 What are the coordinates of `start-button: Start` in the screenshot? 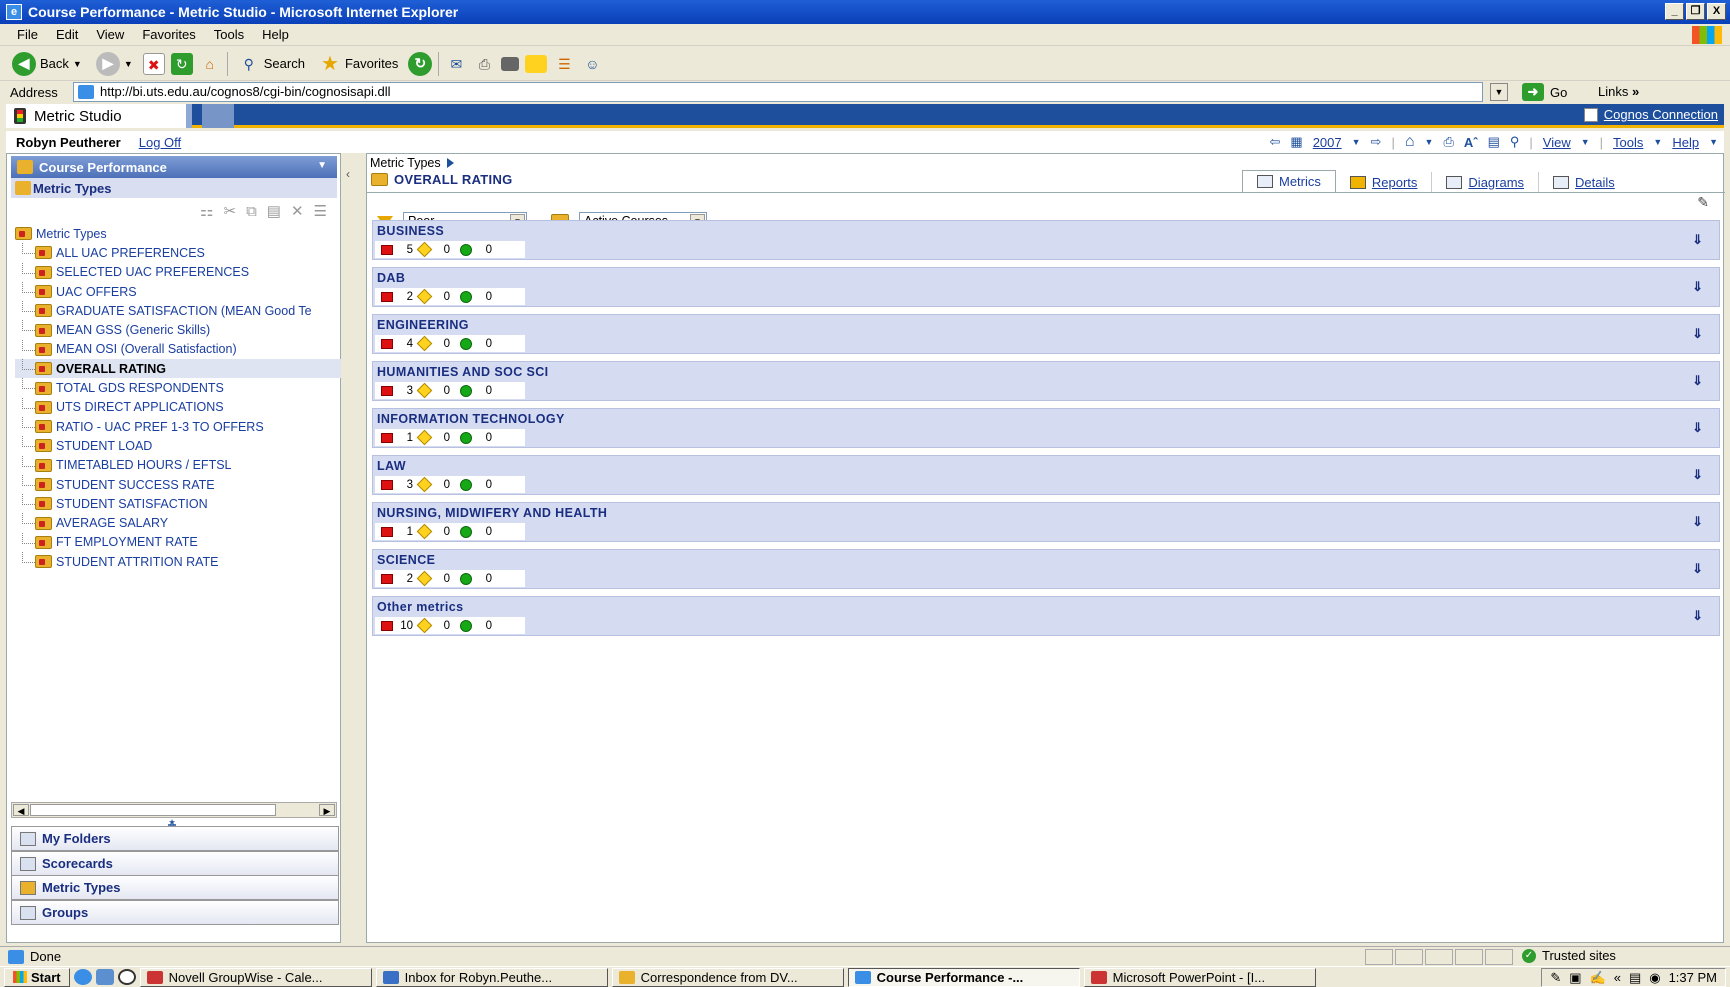 It's located at (37, 977).